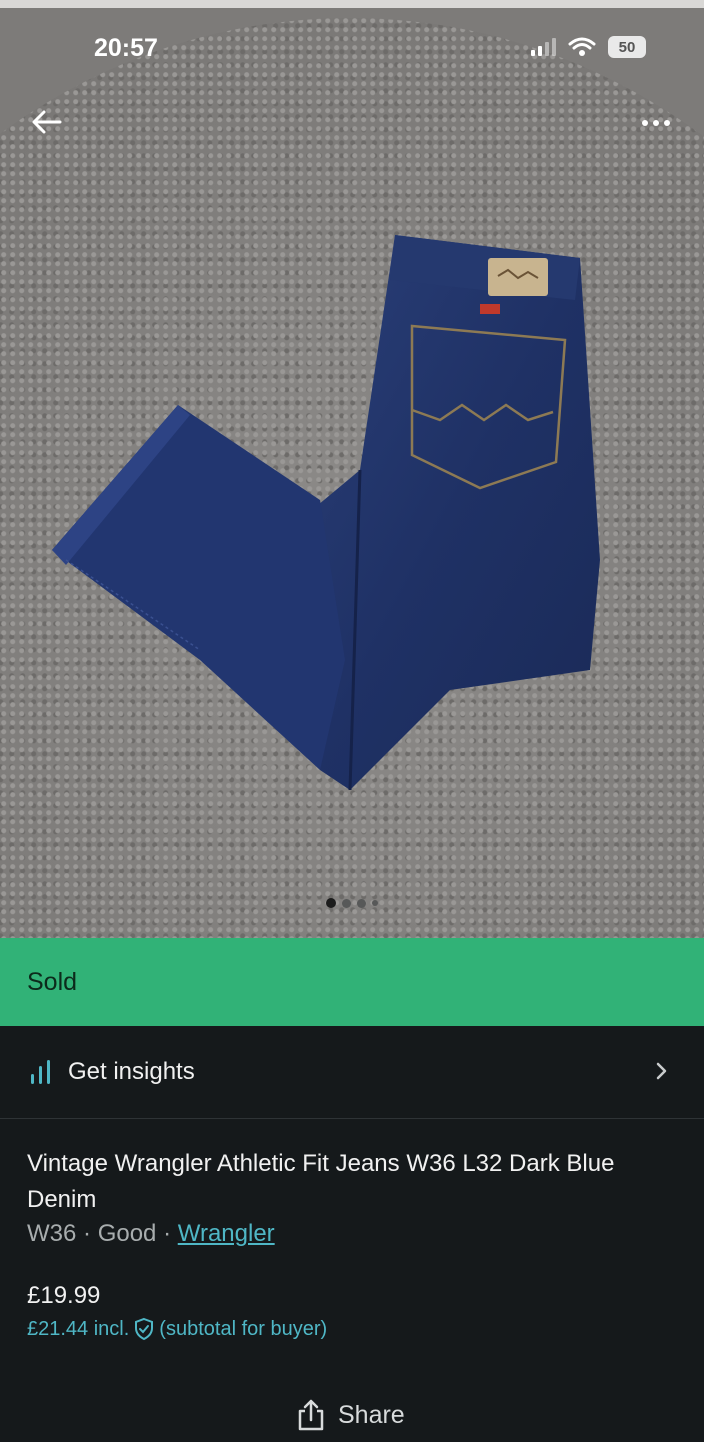 Image resolution: width=704 pixels, height=1442 pixels. What do you see at coordinates (144, 1329) in the screenshot?
I see `shield-check-icon` at bounding box center [144, 1329].